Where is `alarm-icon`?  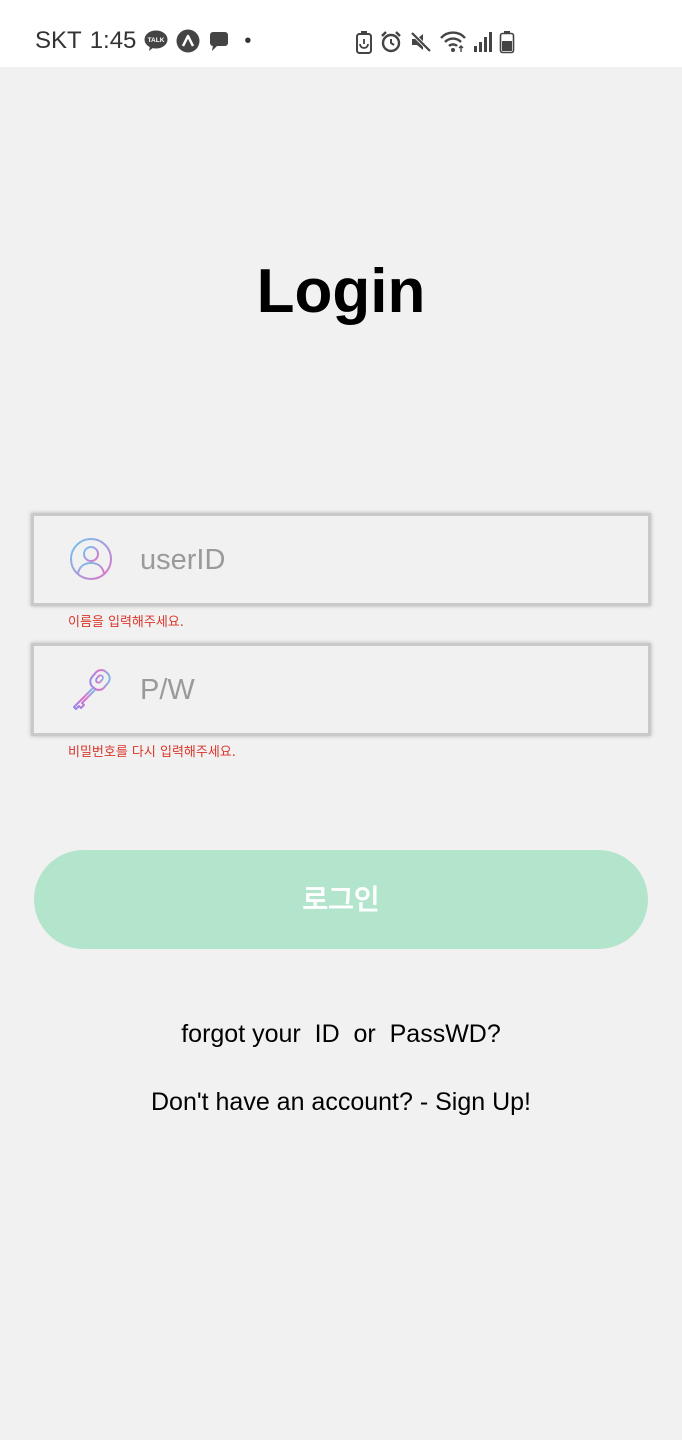
alarm-icon is located at coordinates (391, 42).